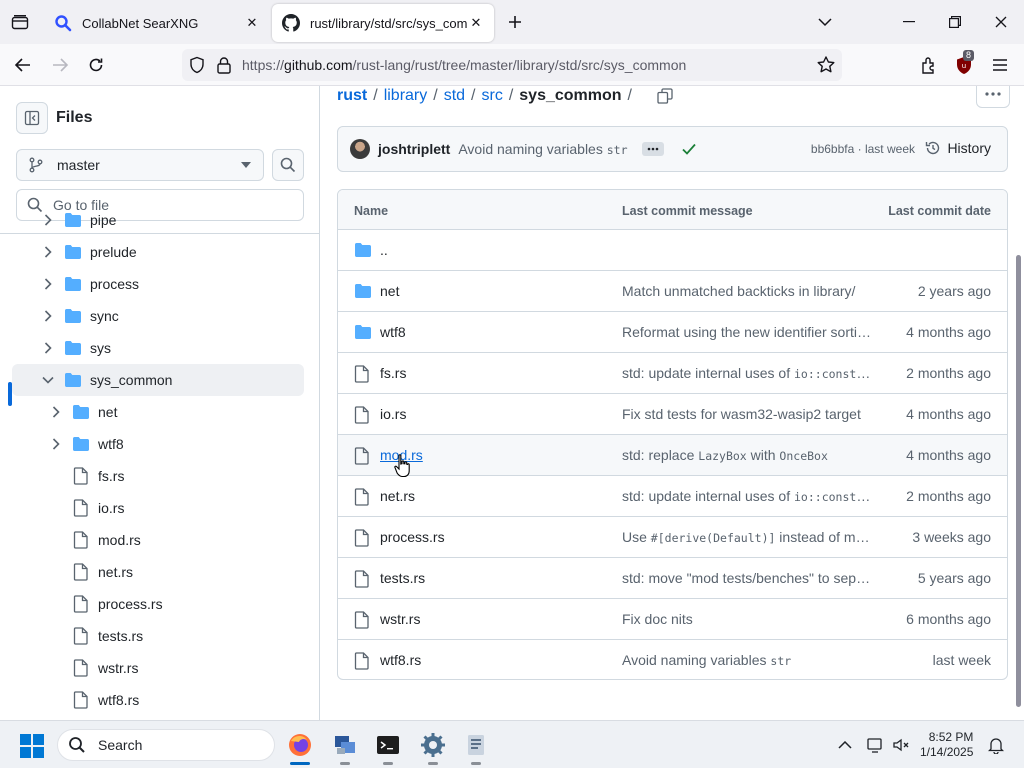  I want to click on check-icon, so click(689, 149).